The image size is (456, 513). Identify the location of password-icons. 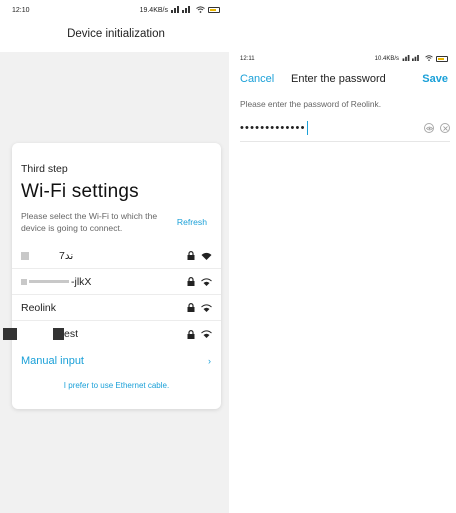
(437, 128).